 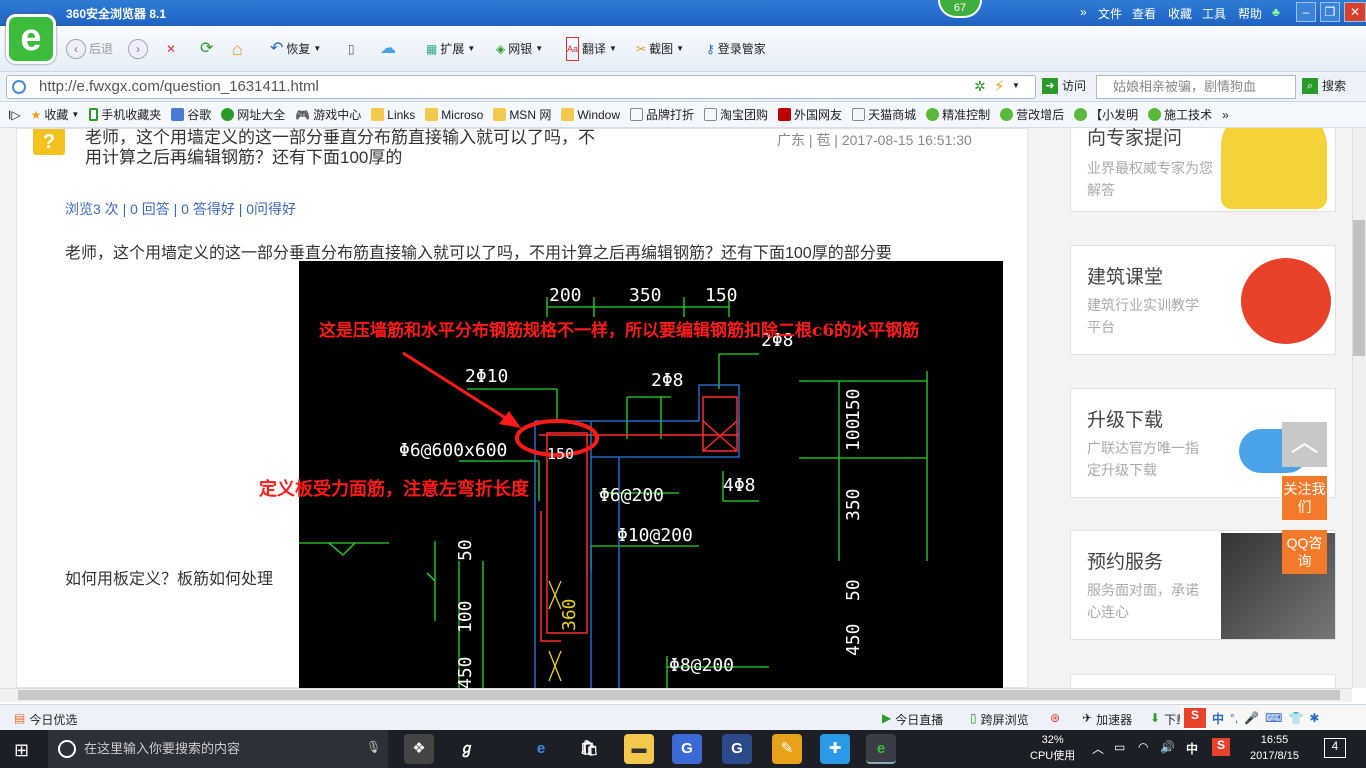 What do you see at coordinates (1050, 85) in the screenshot?
I see `go-icon: ➜` at bounding box center [1050, 85].